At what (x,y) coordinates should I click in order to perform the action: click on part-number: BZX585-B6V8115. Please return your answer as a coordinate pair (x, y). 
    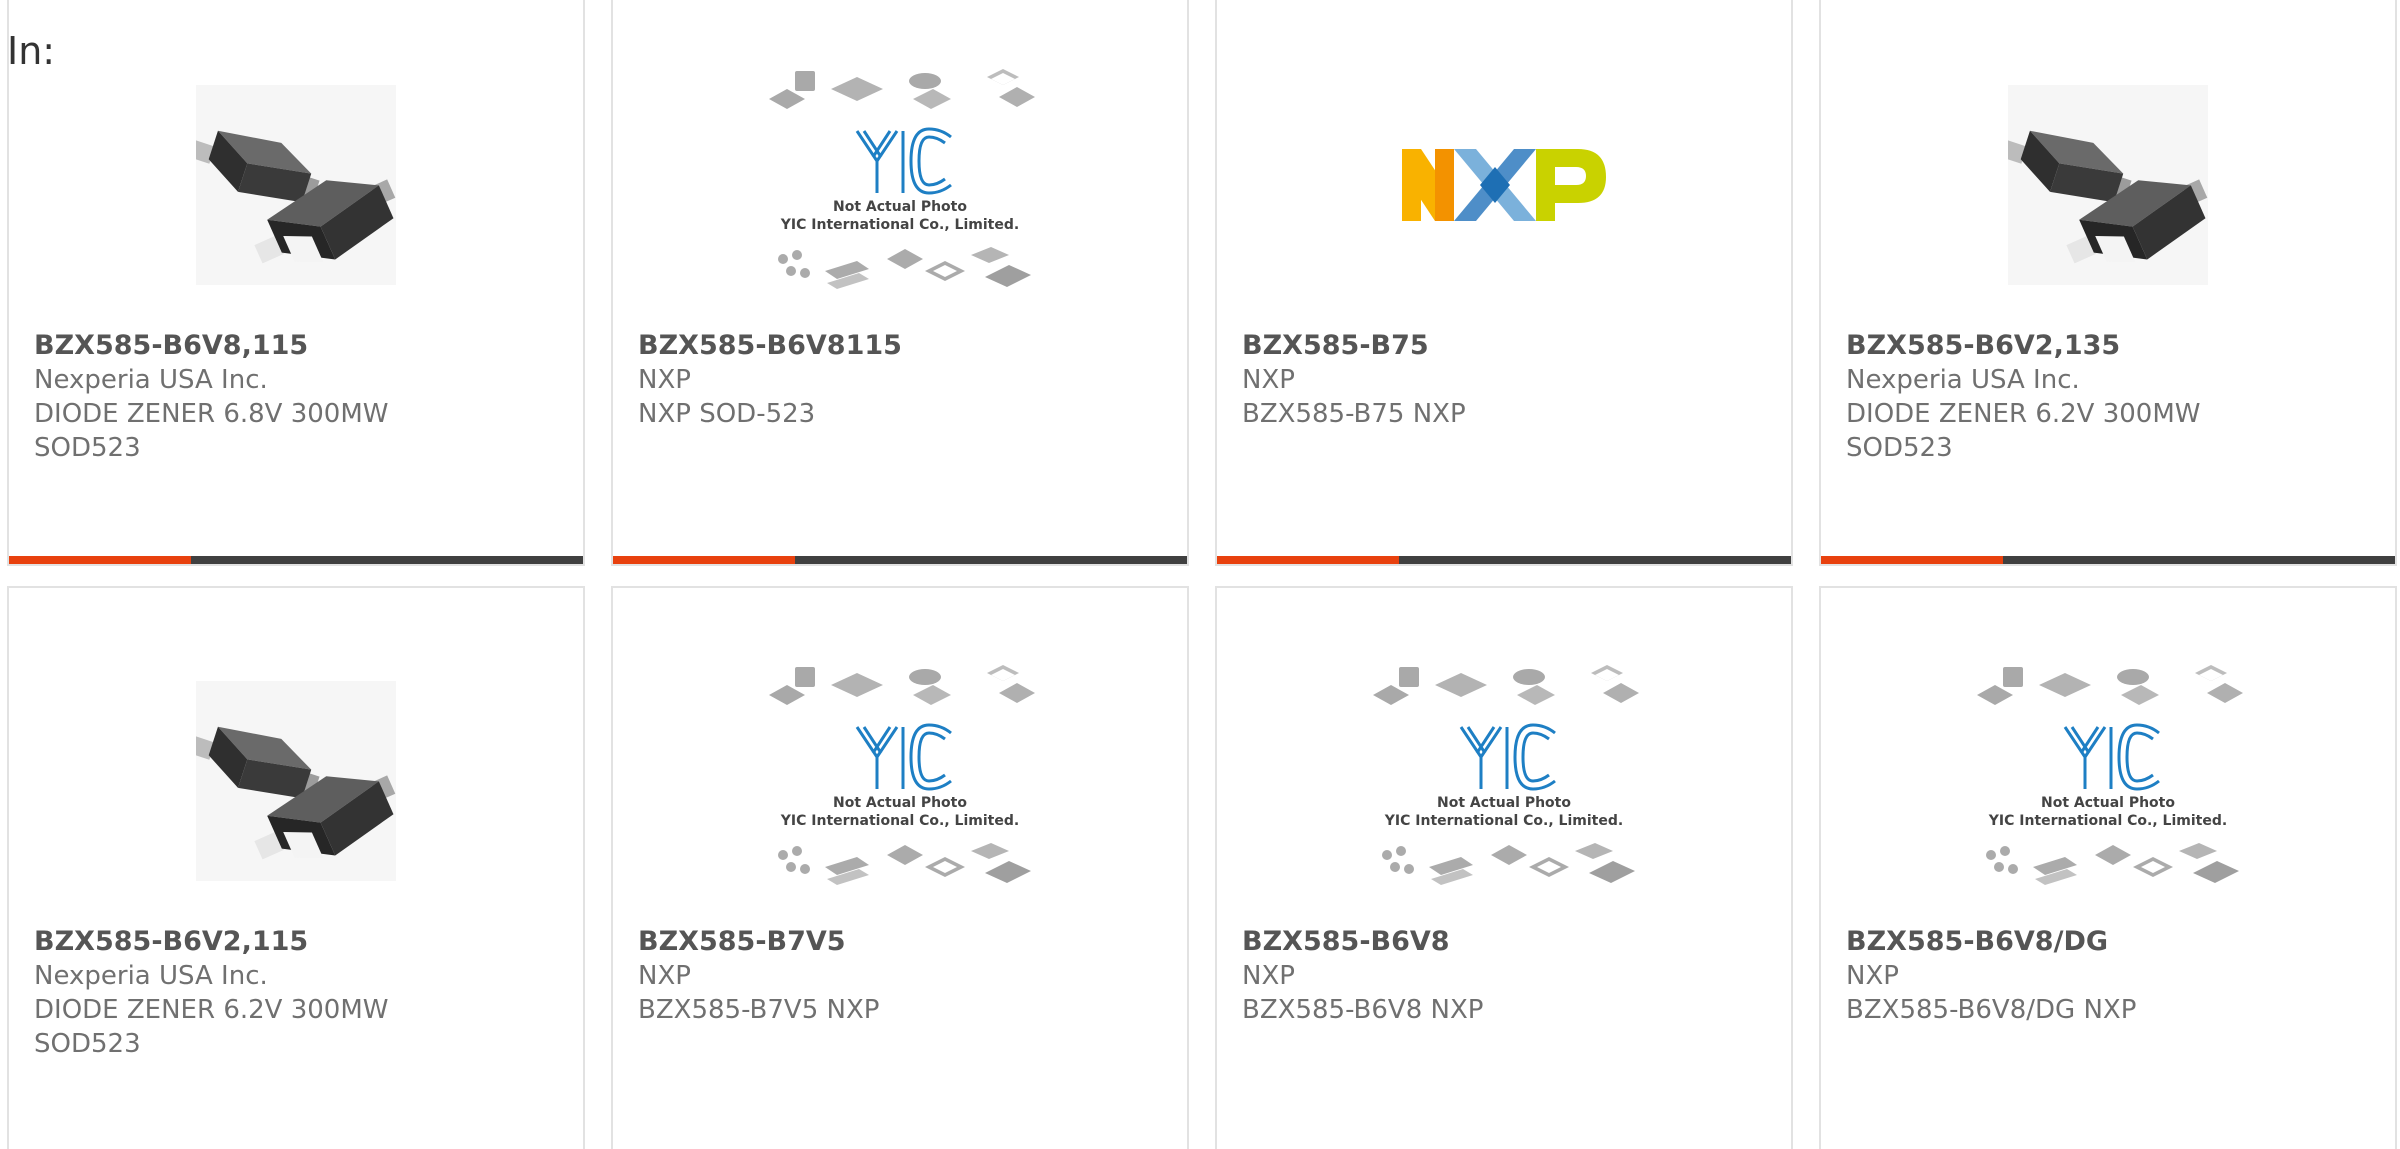
    Looking at the image, I should click on (770, 345).